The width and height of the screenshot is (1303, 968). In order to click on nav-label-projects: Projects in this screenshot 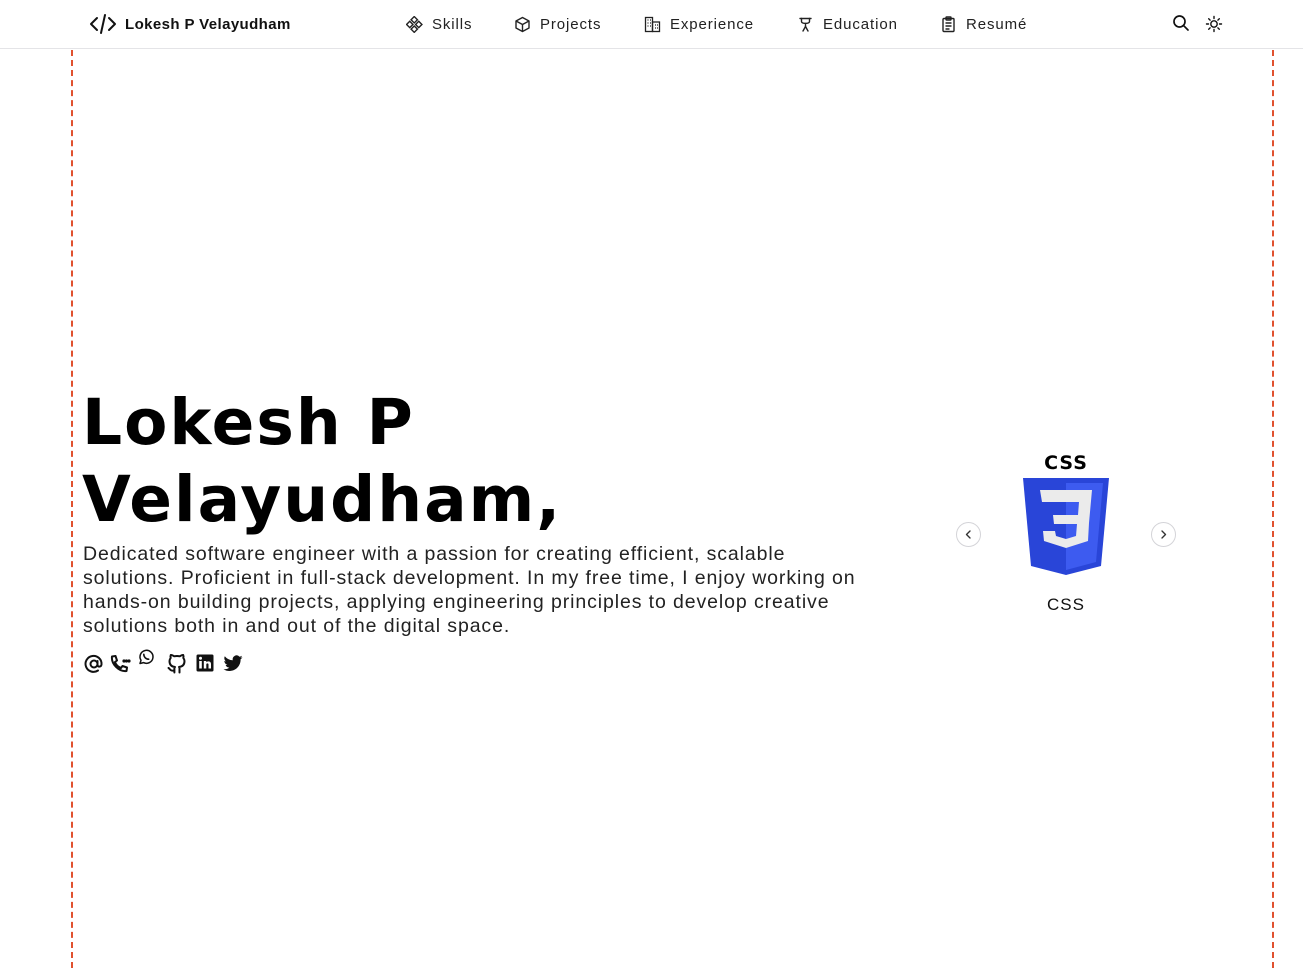, I will do `click(571, 24)`.